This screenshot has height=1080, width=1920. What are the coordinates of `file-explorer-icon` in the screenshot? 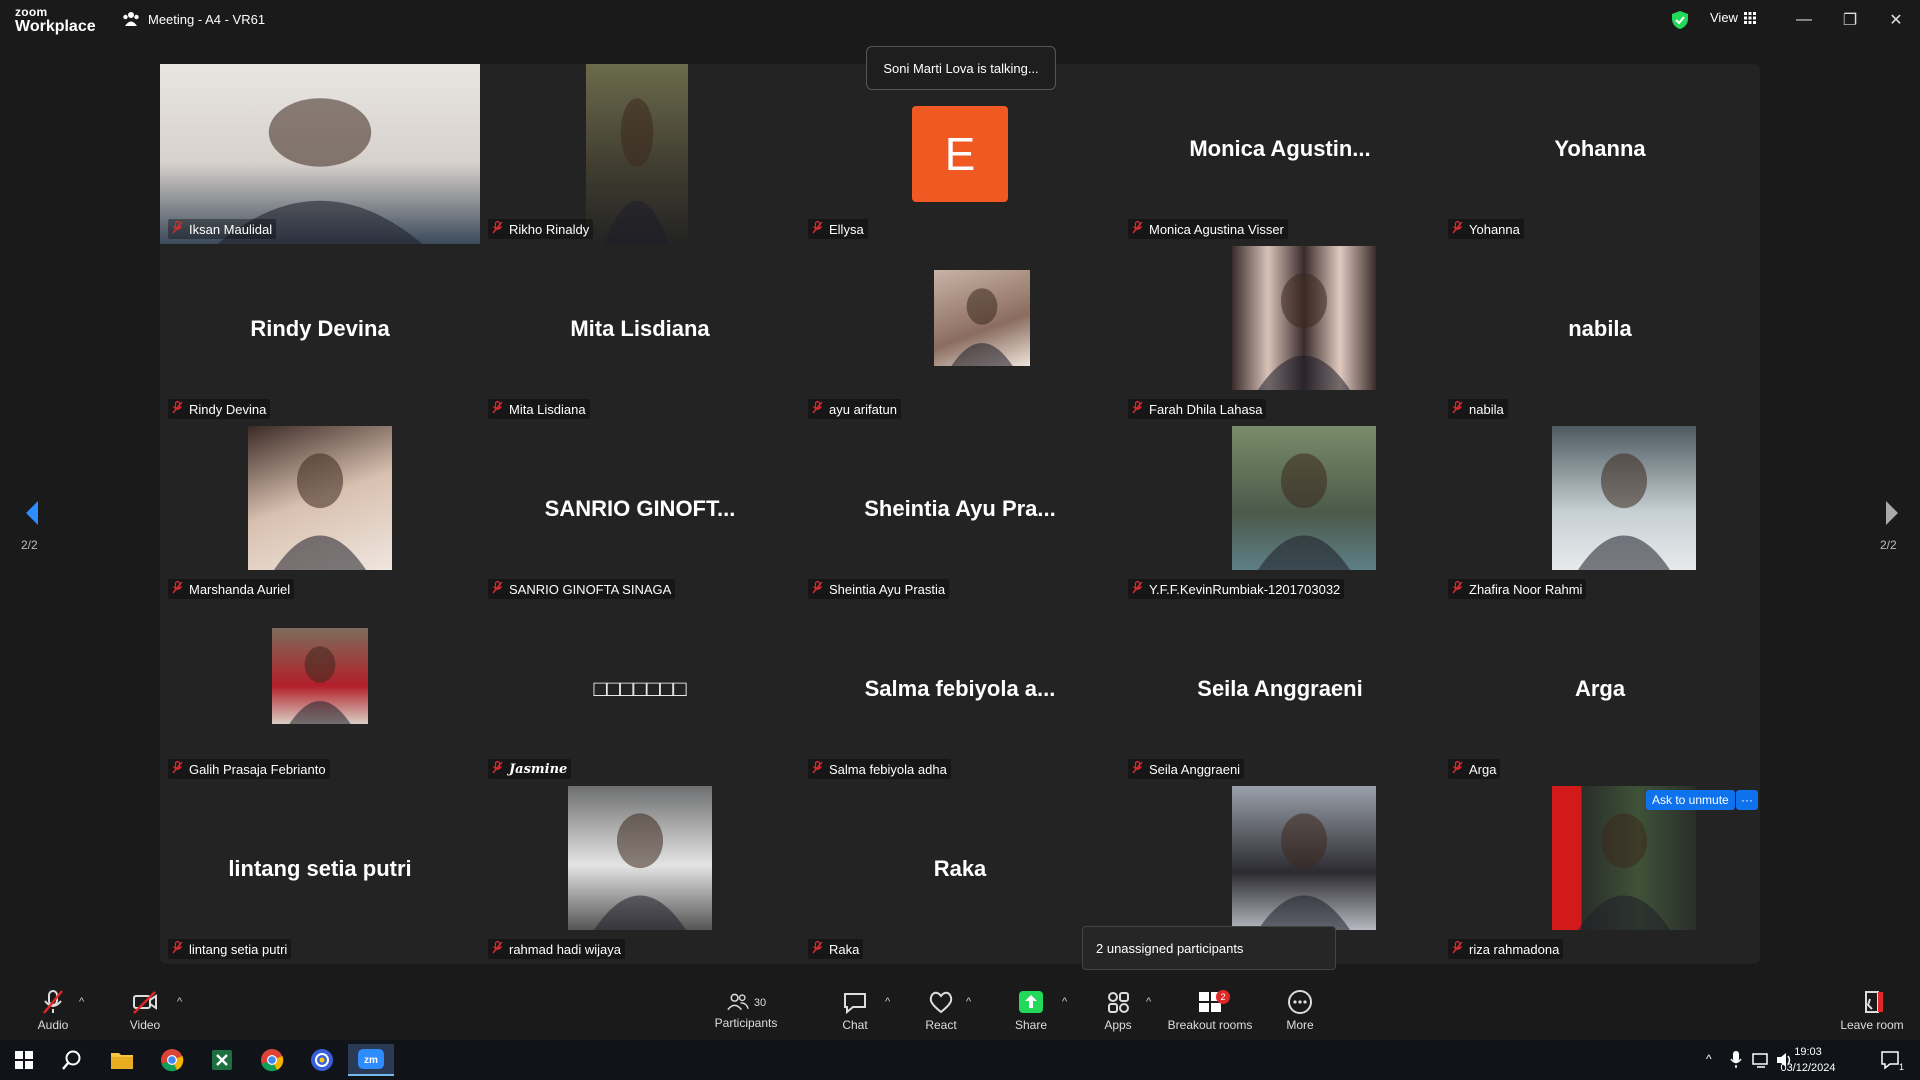 It's located at (122, 1060).